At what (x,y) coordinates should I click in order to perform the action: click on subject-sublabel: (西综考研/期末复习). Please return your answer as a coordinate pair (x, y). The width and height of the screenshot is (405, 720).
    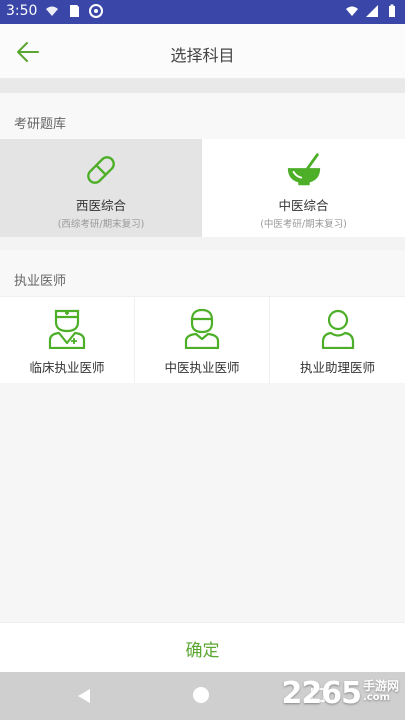
    Looking at the image, I should click on (101, 224).